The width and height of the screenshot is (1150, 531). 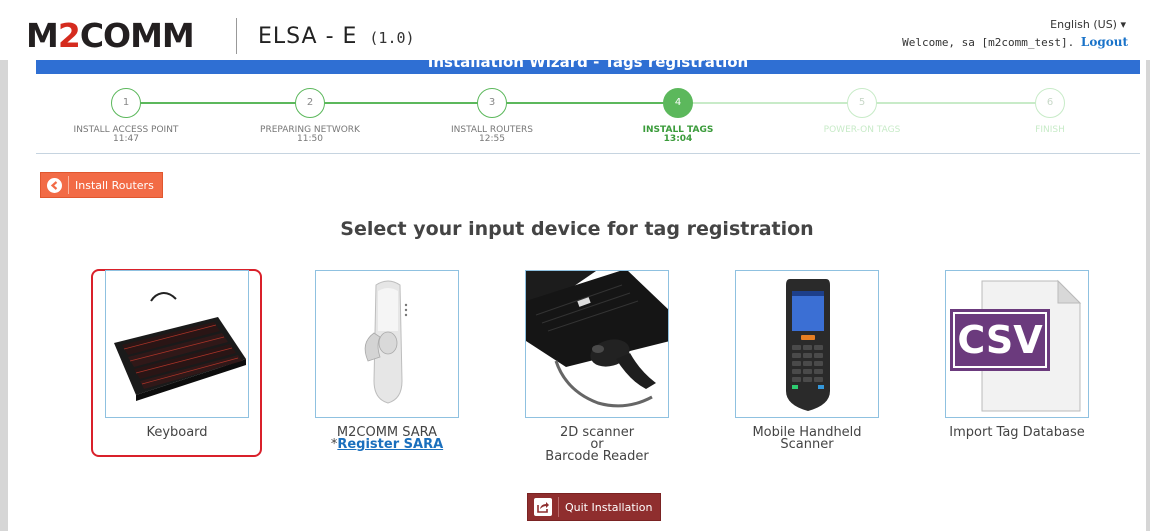 I want to click on wizard-step-1: 1 INSTALL ACCESS POINT 11:47, so click(x=126, y=116).